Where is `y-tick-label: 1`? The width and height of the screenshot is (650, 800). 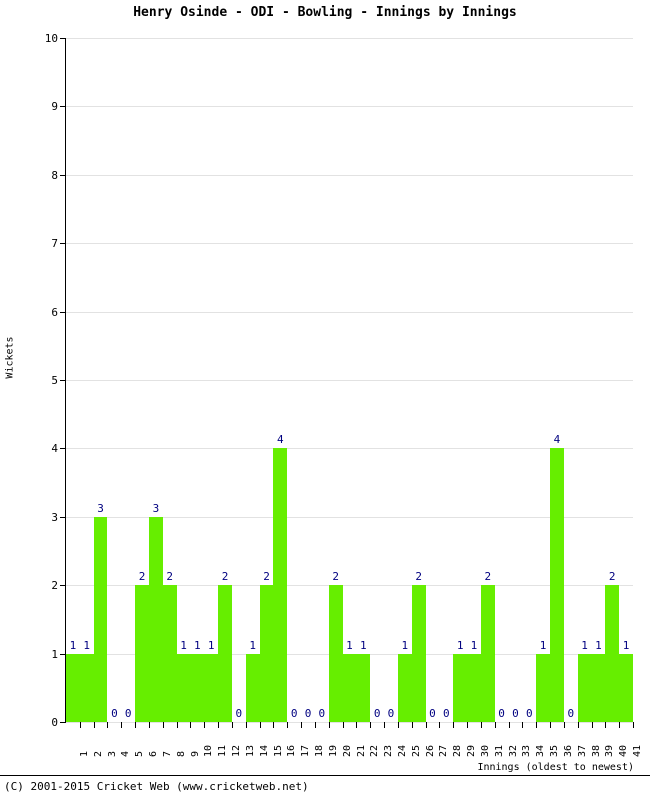 y-tick-label: 1 is located at coordinates (54, 654).